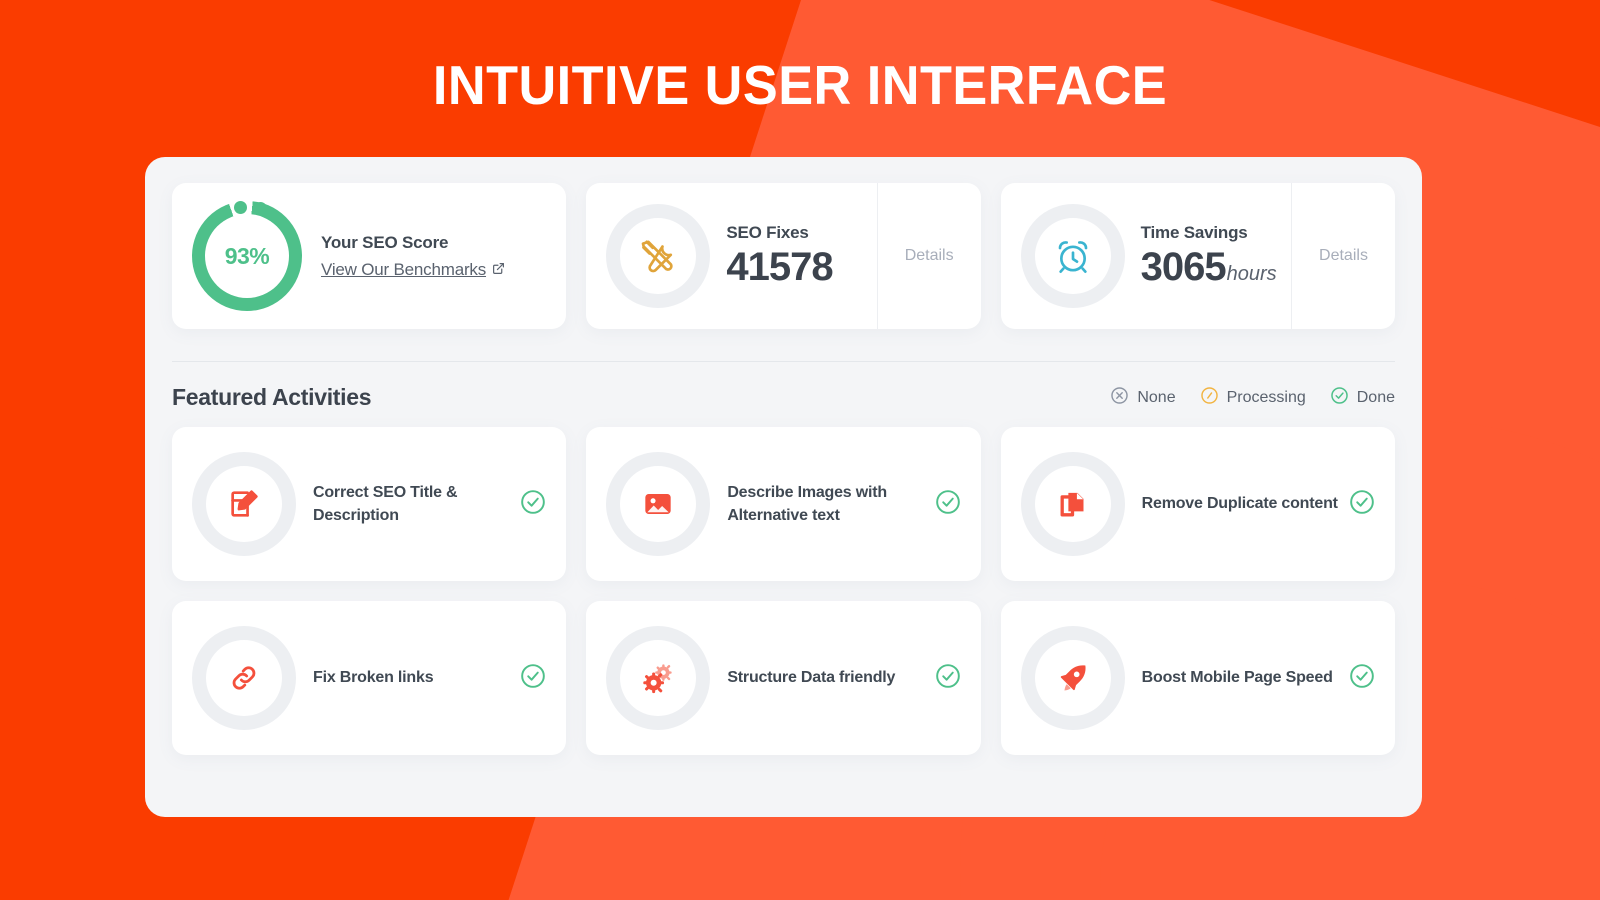 This screenshot has width=1600, height=900. What do you see at coordinates (1266, 397) in the screenshot?
I see `legend-label-processing: Processing` at bounding box center [1266, 397].